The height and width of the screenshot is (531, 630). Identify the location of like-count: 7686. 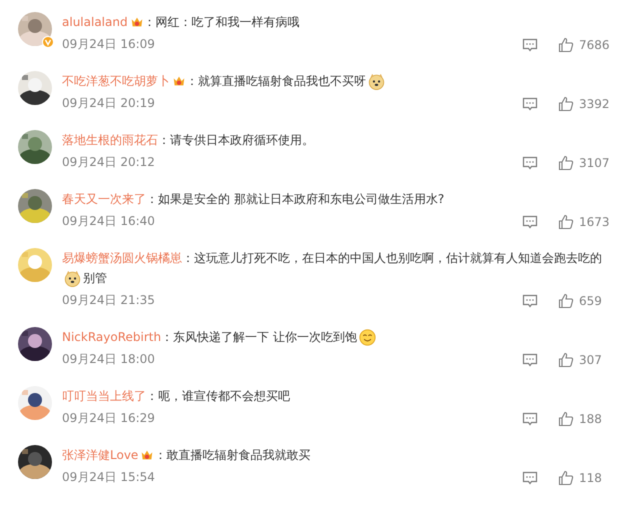
(594, 45).